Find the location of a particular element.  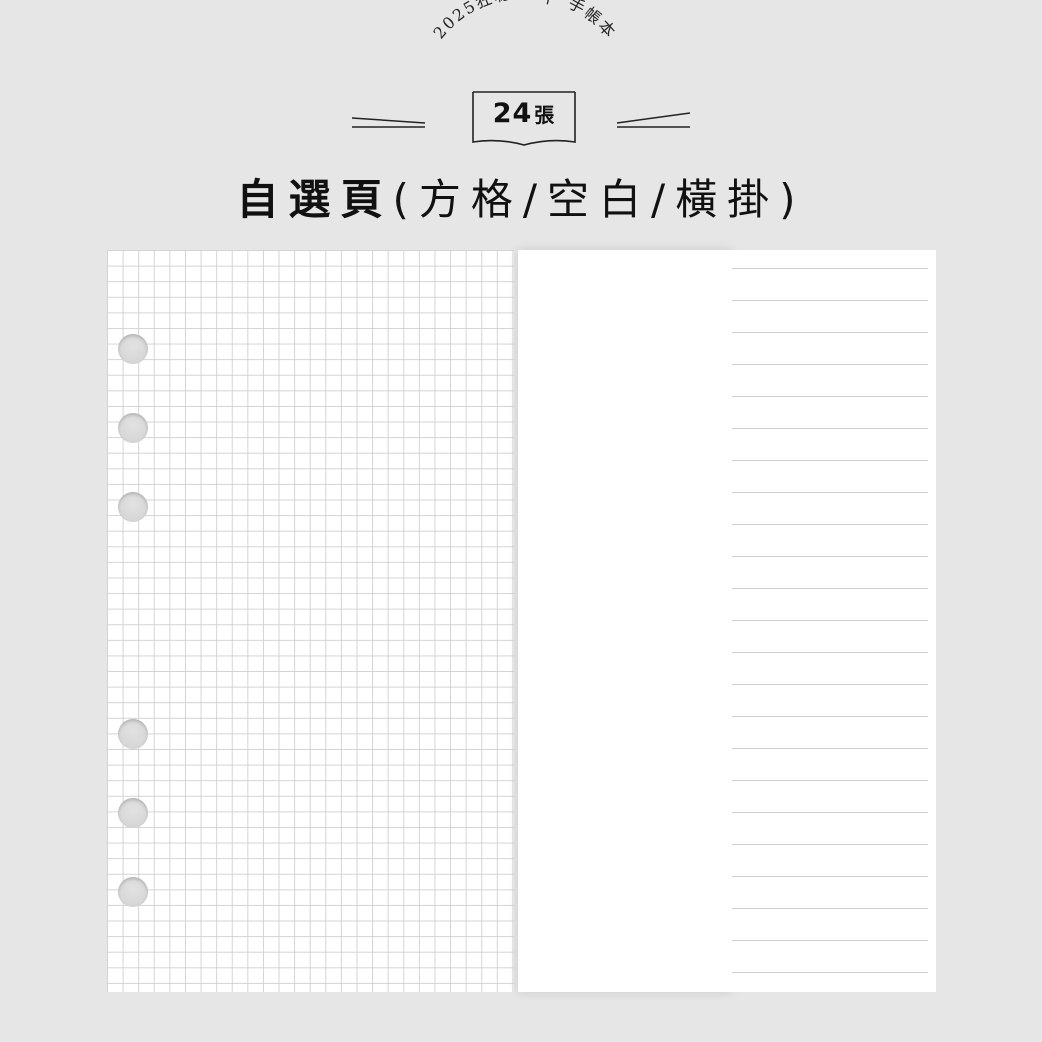

sheet-count-badge: 24 張 is located at coordinates (524, 117).